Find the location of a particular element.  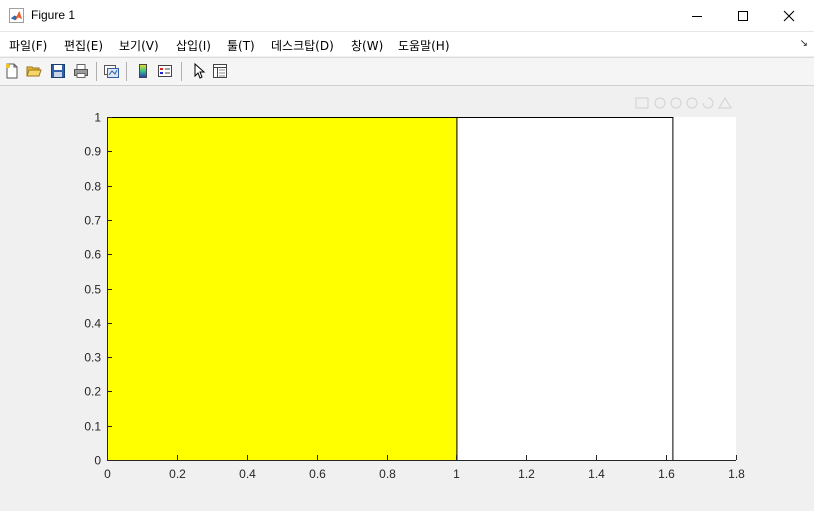

insert-colorbar-icon is located at coordinates (143, 71).